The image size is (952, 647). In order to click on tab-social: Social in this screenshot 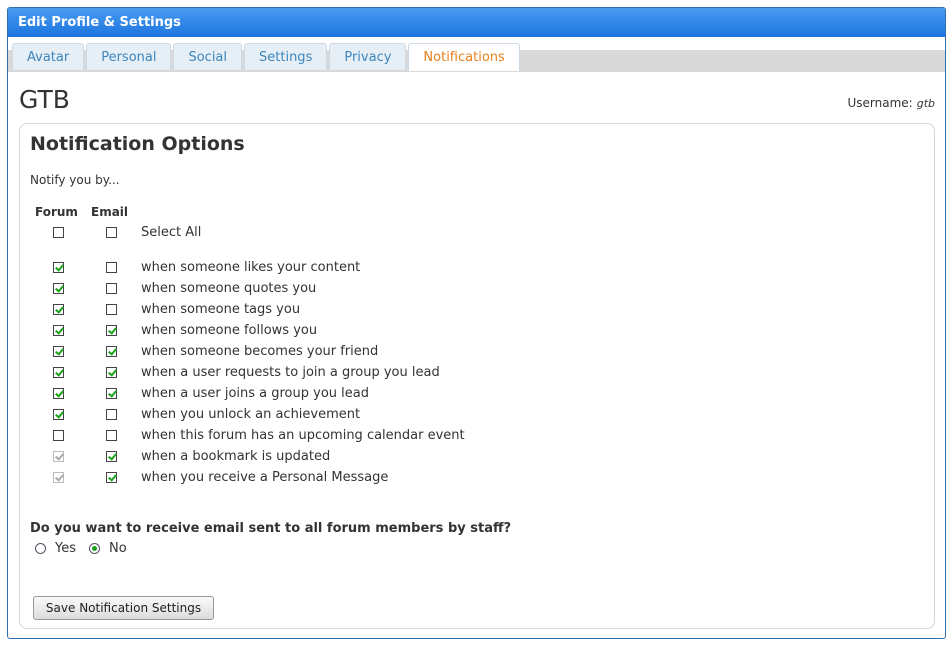, I will do `click(208, 56)`.